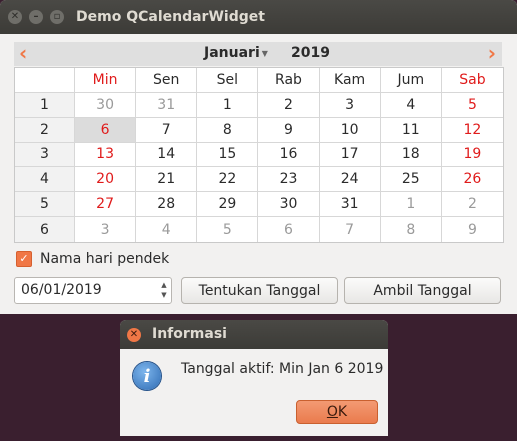  Describe the element at coordinates (411, 155) in the screenshot. I see `calendar-day: 18` at that location.